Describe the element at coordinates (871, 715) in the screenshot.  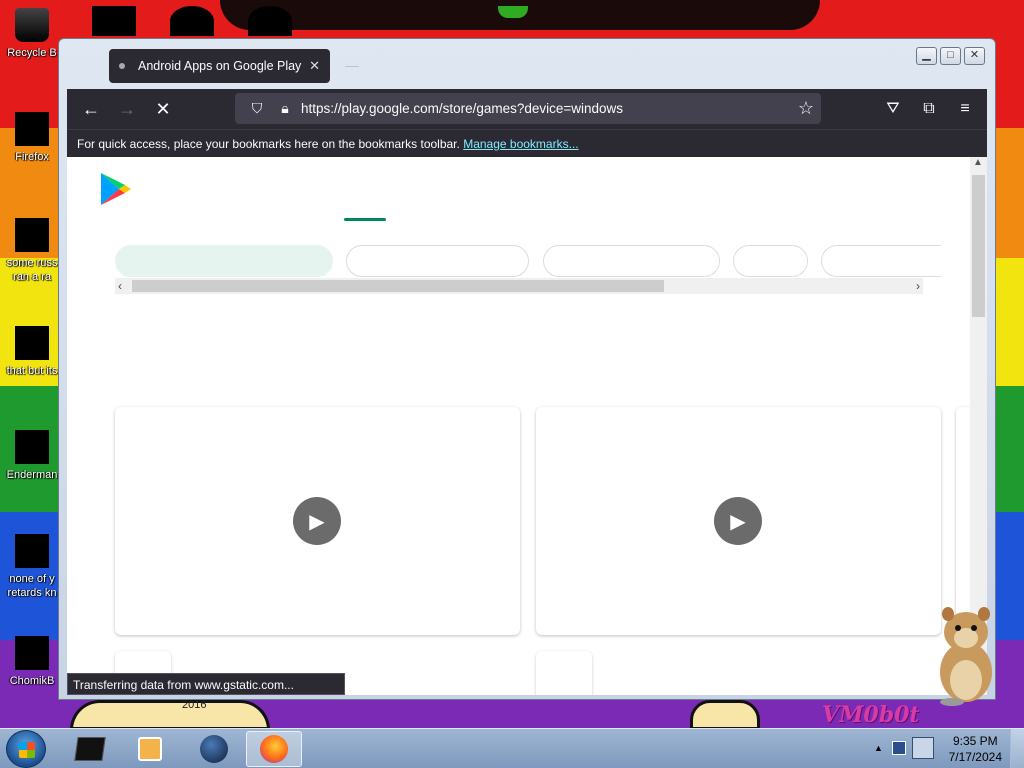
I see `wallpaper-watermark: VM0b0t` at that location.